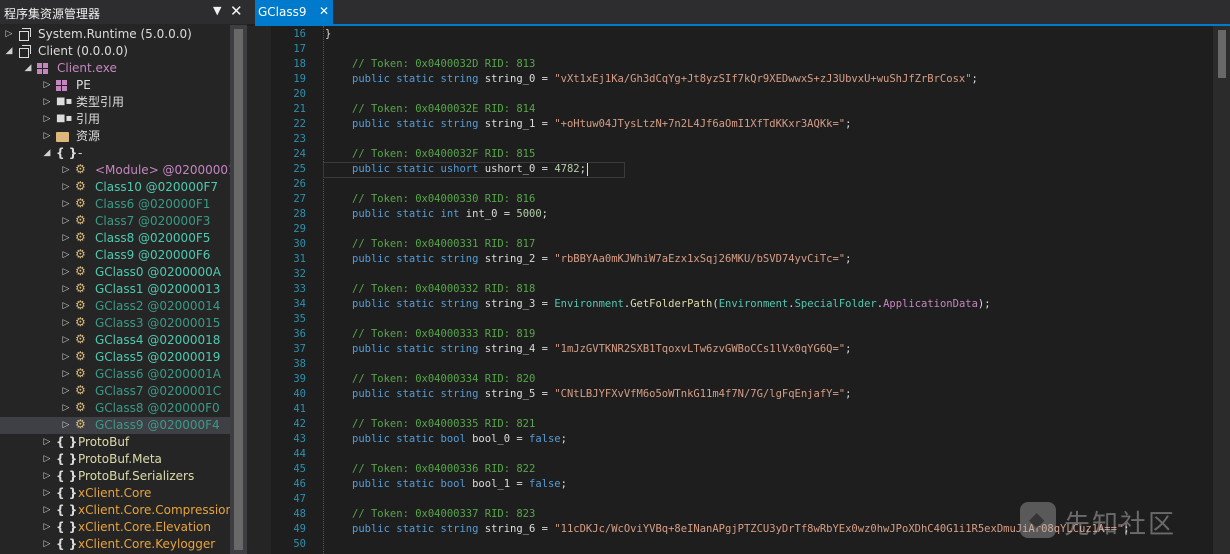 This screenshot has width=1230, height=554. I want to click on code-line: 28 public static int int_0 = 5000;, so click(741, 214).